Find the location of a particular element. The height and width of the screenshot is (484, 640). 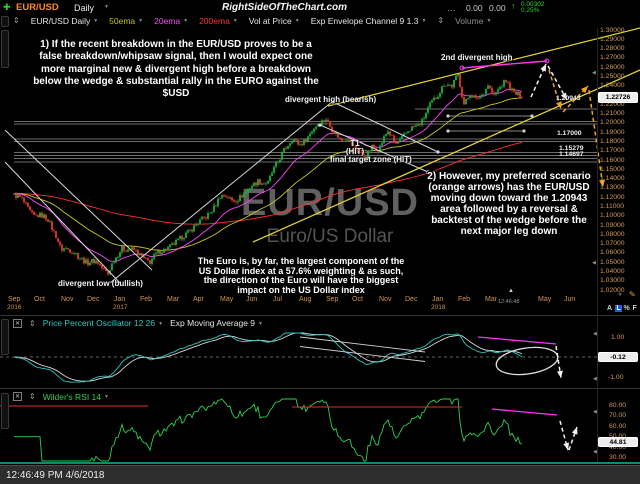

toolbar-item-volume: Volume ▼ is located at coordinates (473, 21).